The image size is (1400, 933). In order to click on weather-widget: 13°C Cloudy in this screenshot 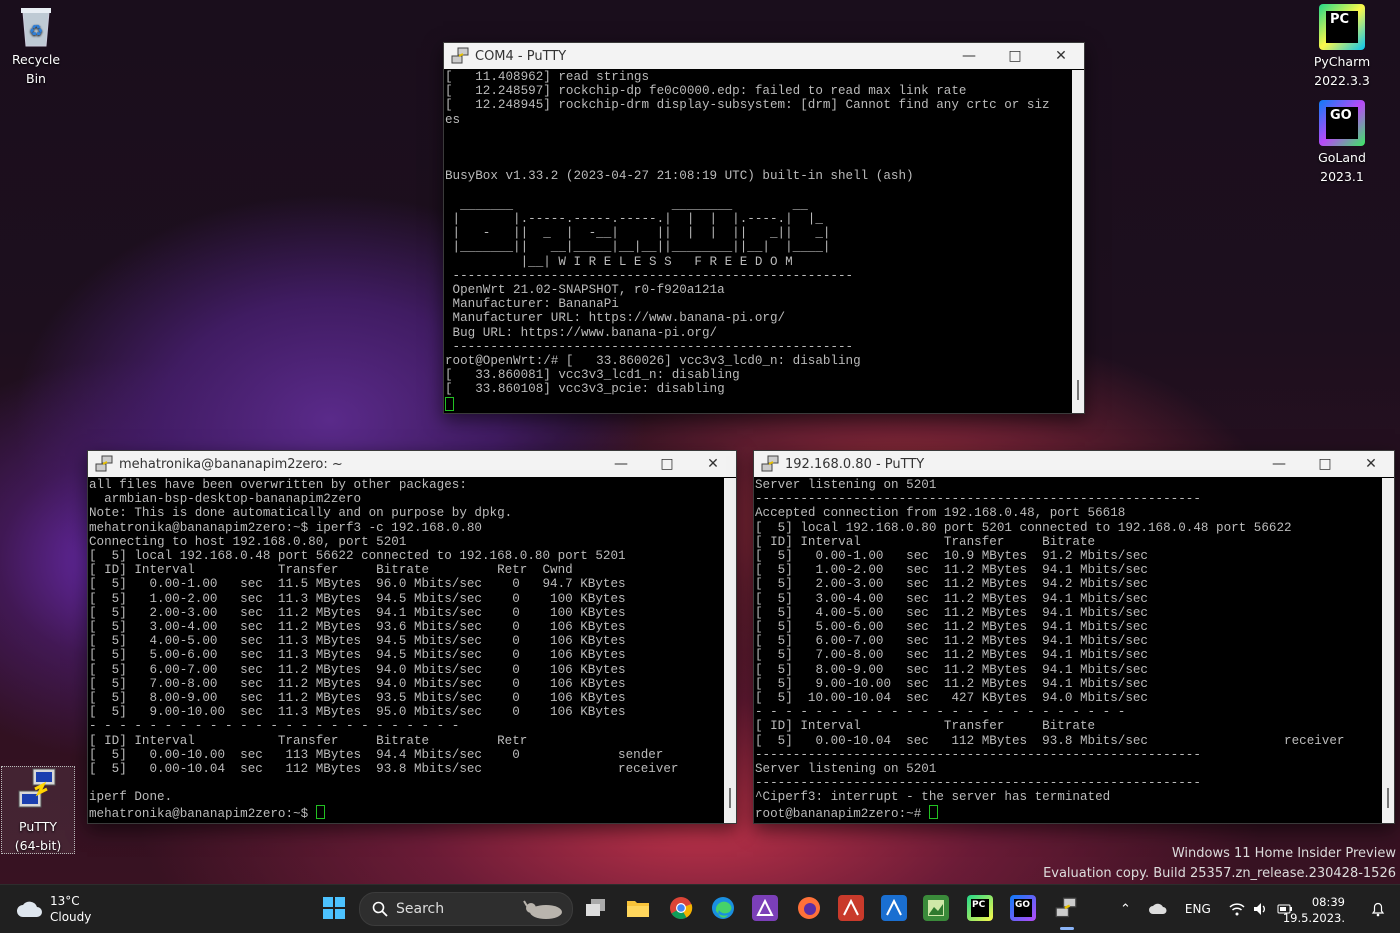, I will do `click(53, 909)`.